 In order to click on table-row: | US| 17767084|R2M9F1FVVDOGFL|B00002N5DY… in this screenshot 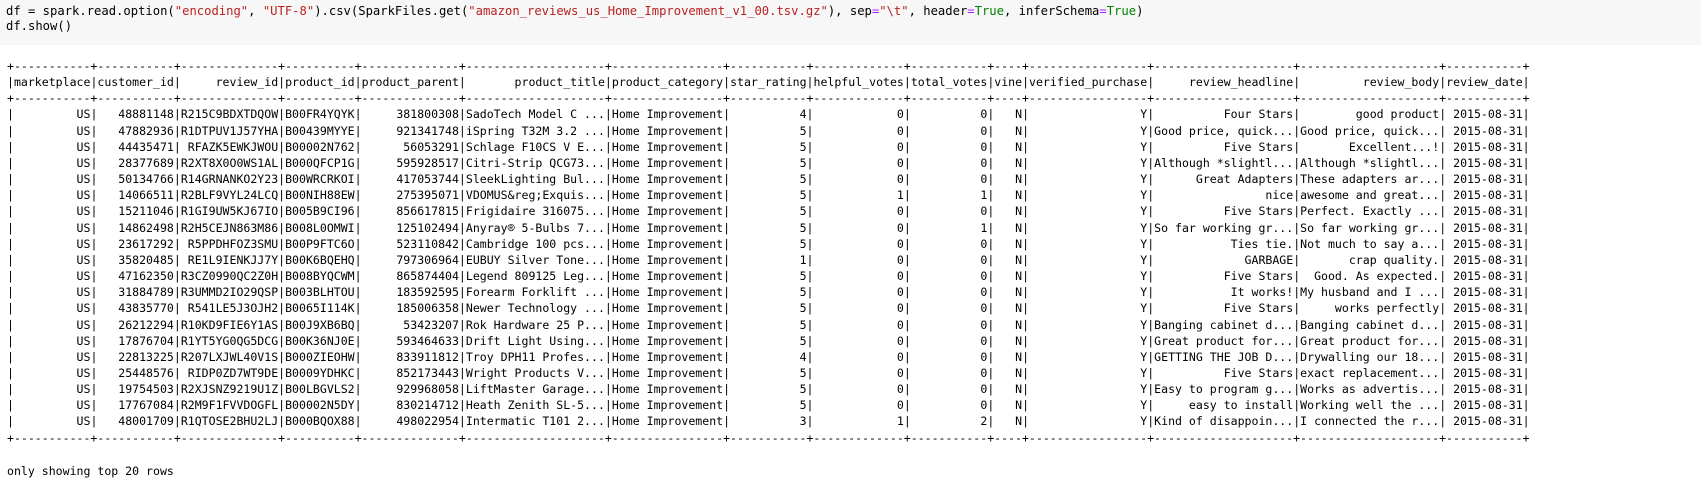, I will do `click(768, 405)`.